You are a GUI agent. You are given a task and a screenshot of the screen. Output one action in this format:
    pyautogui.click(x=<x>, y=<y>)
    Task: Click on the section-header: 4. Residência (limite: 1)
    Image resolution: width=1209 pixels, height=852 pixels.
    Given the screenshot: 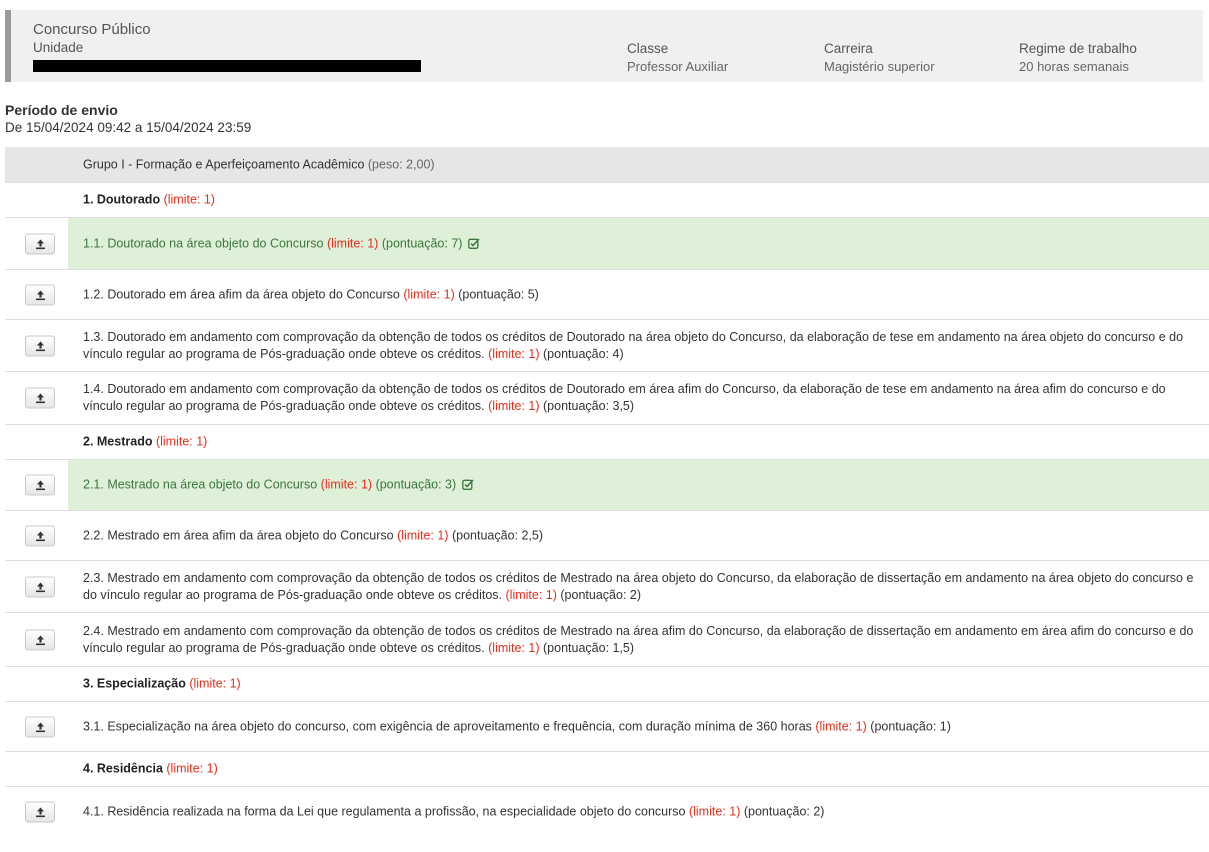 What is the action you would take?
    pyautogui.click(x=607, y=769)
    